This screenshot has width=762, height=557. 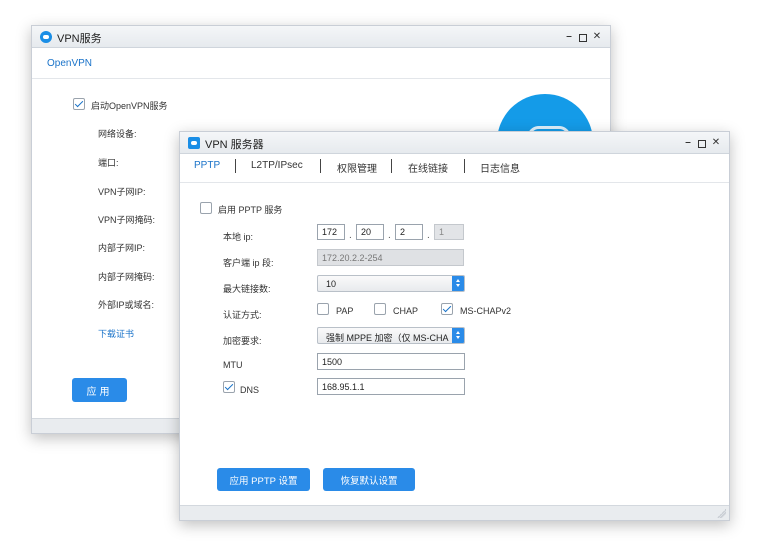 I want to click on client-range-label: 客户端 ip 段:, so click(x=248, y=263).